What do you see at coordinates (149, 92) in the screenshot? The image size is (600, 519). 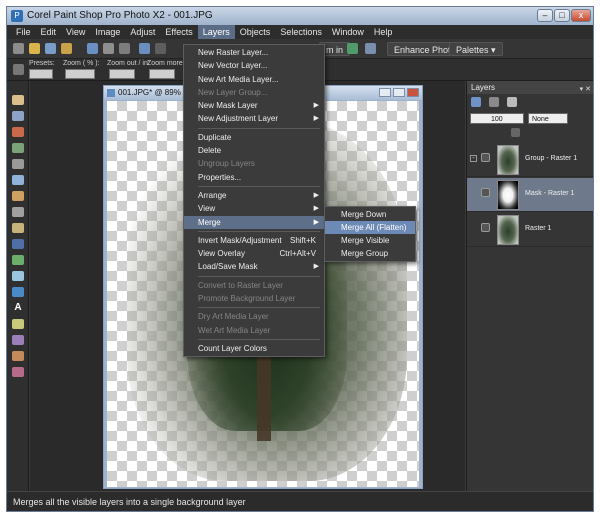 I see `image-window-title: 001.JPG* @ 89%` at bounding box center [149, 92].